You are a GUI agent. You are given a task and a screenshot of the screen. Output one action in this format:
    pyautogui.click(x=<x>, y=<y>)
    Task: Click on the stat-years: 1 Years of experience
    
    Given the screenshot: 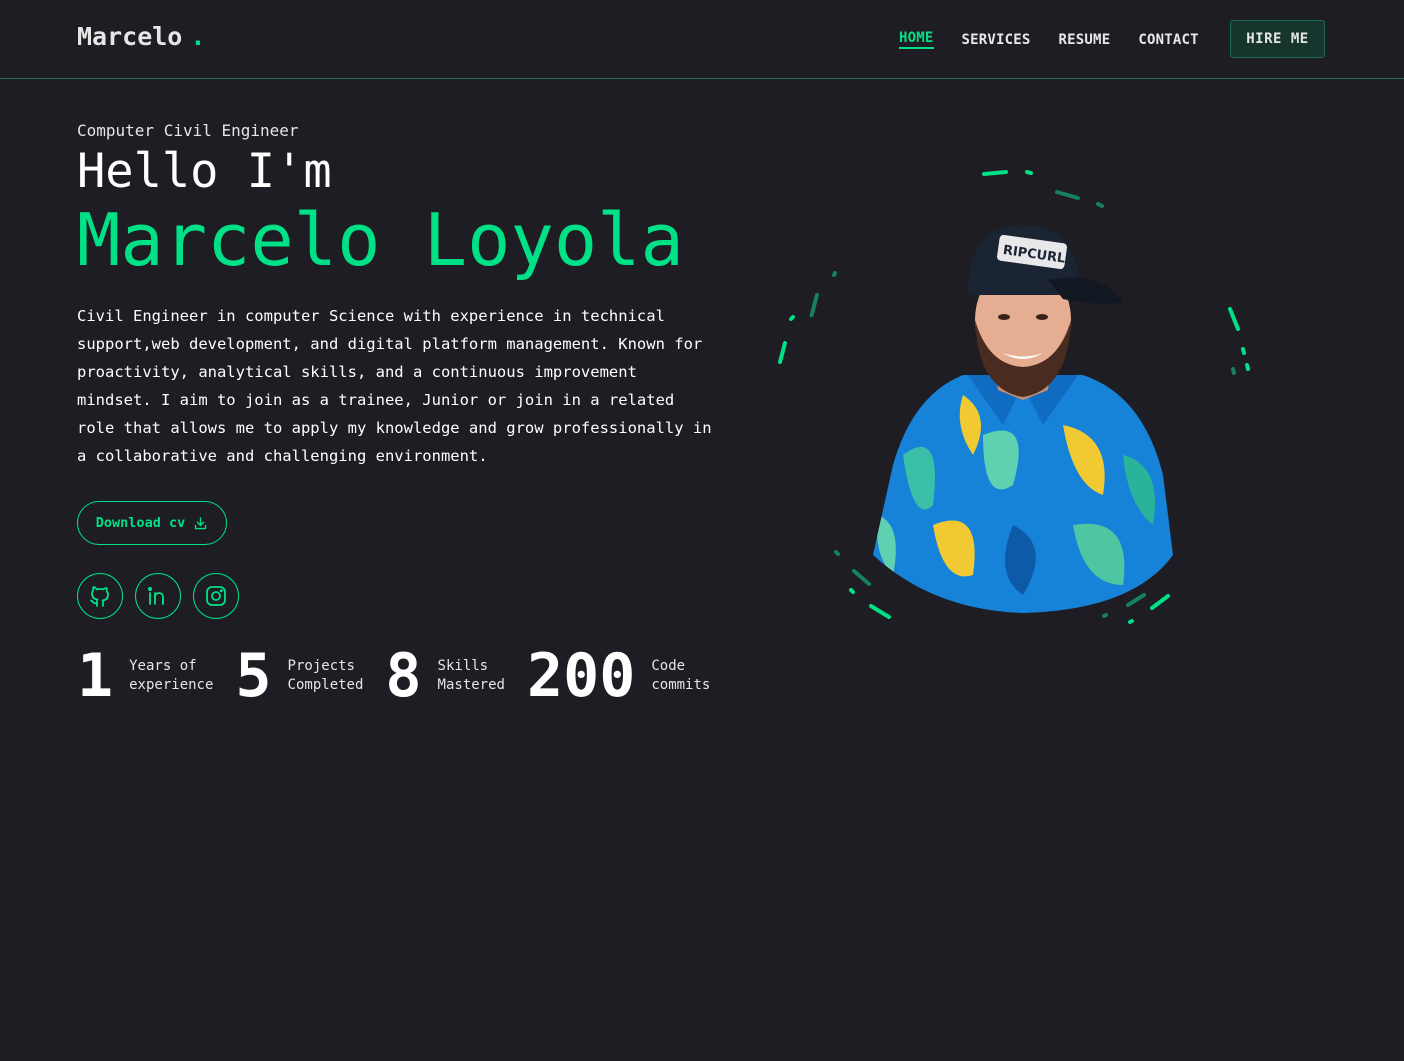 What is the action you would take?
    pyautogui.click(x=145, y=676)
    